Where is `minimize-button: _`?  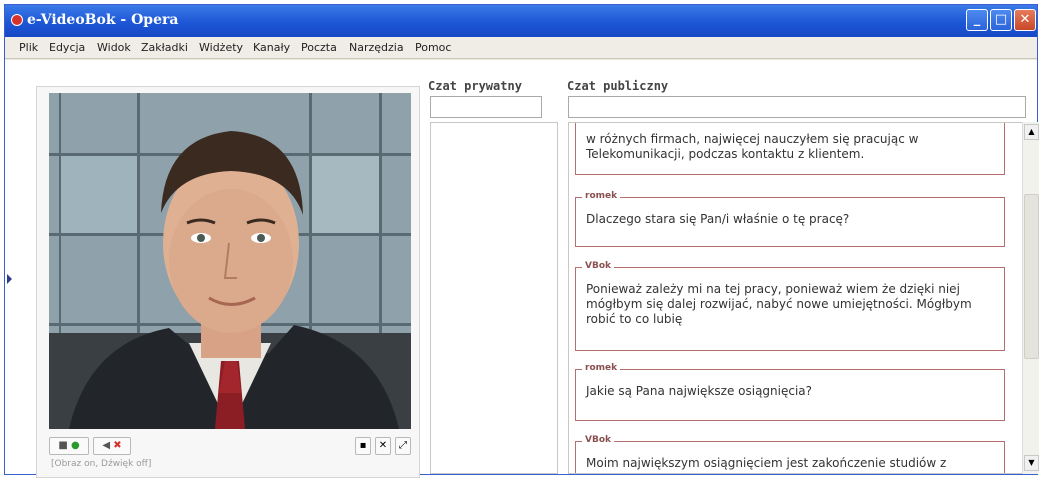 minimize-button: _ is located at coordinates (977, 20).